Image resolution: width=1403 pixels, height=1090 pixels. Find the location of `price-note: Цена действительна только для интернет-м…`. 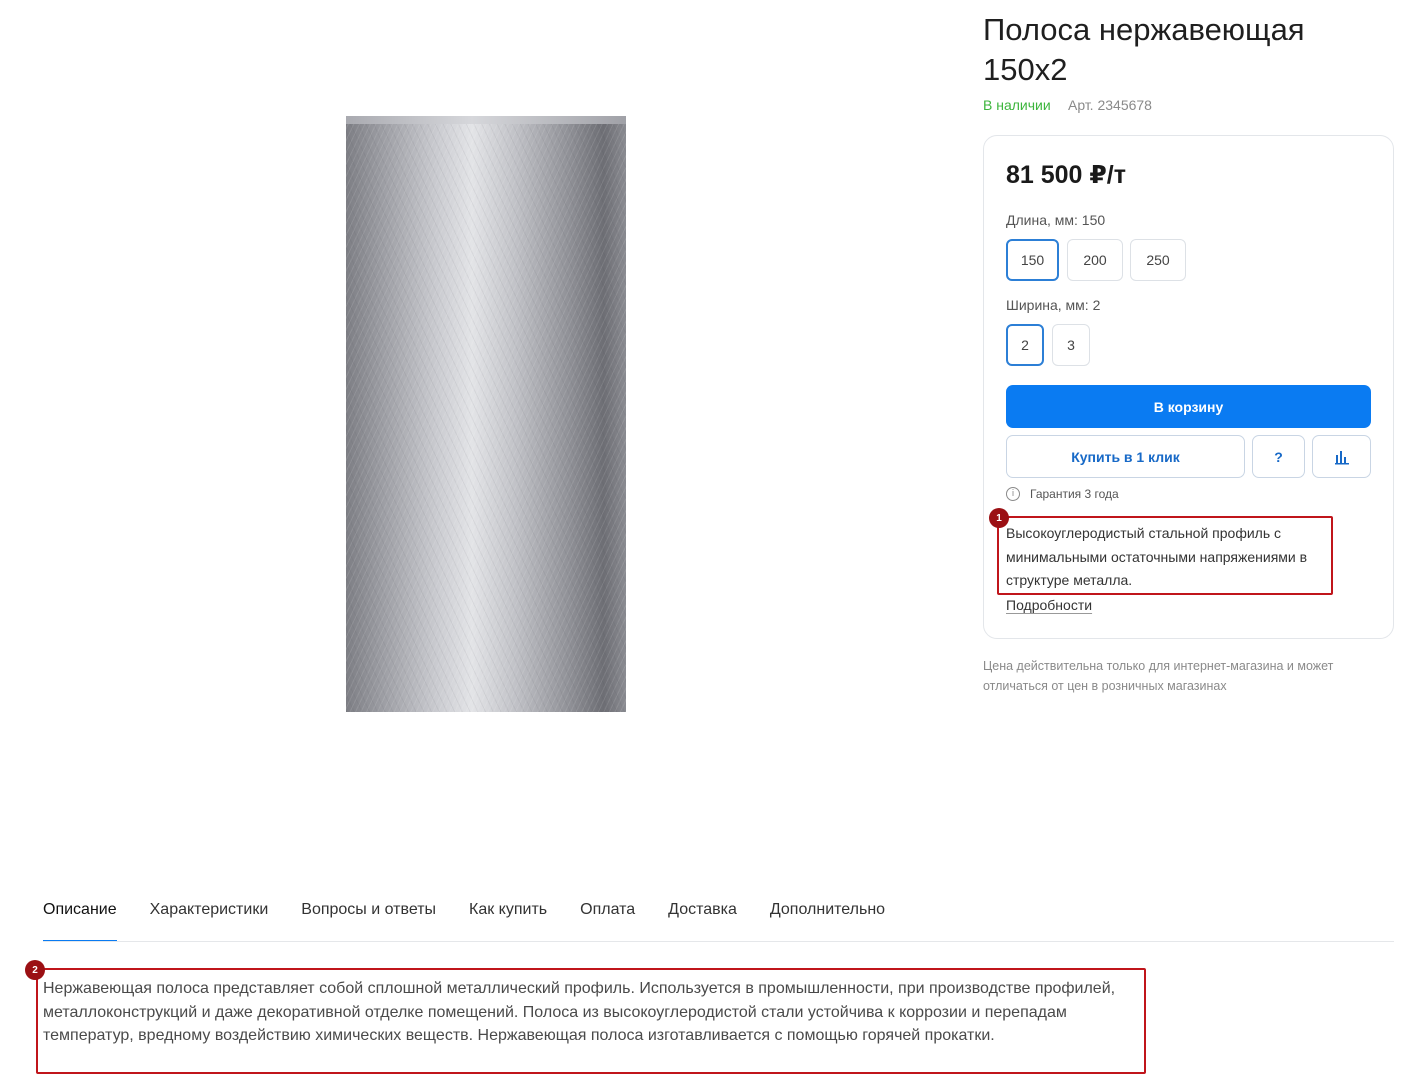

price-note: Цена действительна только для интернет-м… is located at coordinates (1158, 676).